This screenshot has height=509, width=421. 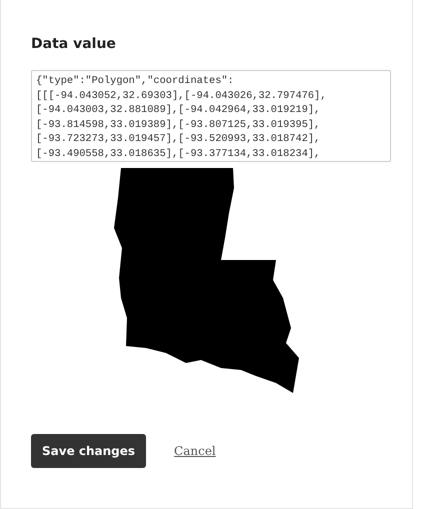 What do you see at coordinates (195, 451) in the screenshot?
I see `cancel-link: Cancel` at bounding box center [195, 451].